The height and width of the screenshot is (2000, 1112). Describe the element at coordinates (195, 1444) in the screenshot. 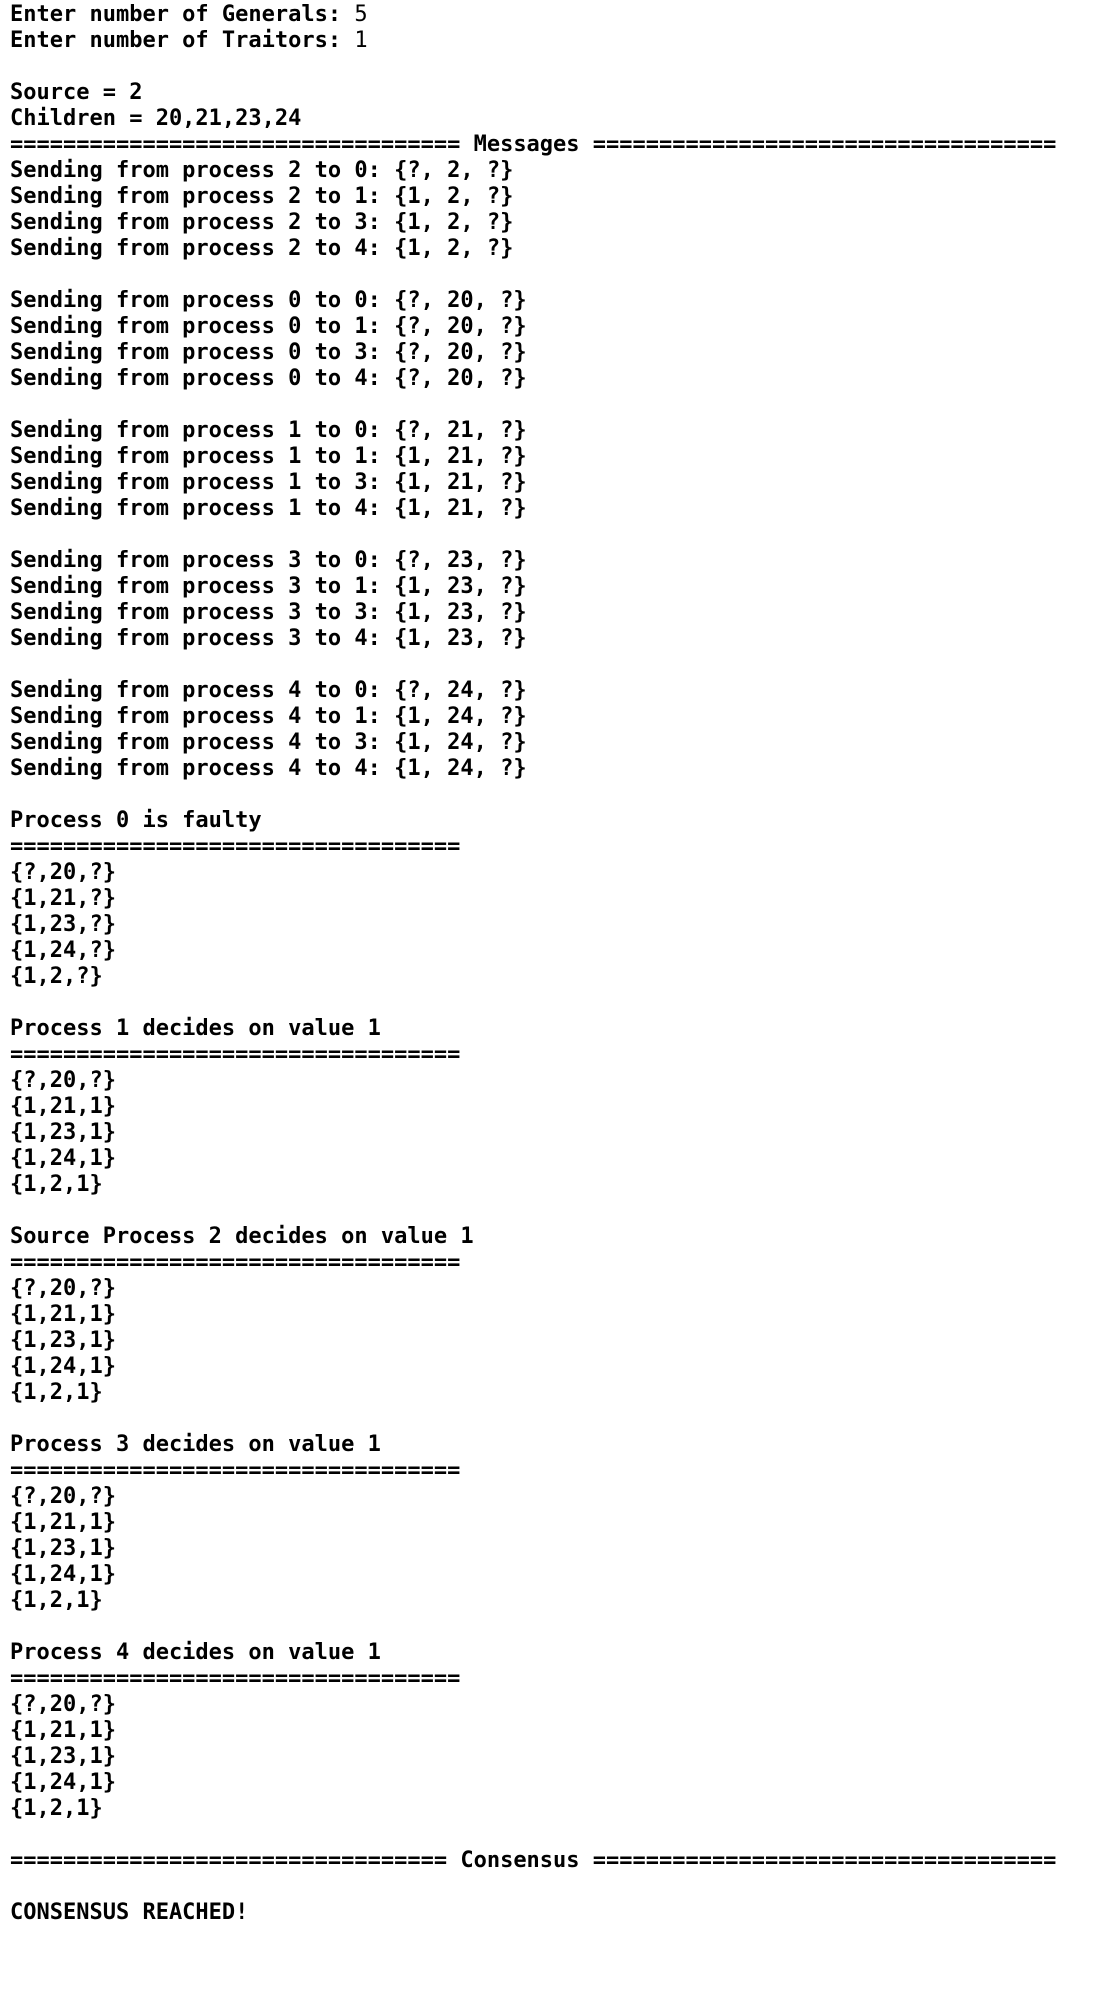

I see `process-block-title: Process 3 decides on value 1` at that location.